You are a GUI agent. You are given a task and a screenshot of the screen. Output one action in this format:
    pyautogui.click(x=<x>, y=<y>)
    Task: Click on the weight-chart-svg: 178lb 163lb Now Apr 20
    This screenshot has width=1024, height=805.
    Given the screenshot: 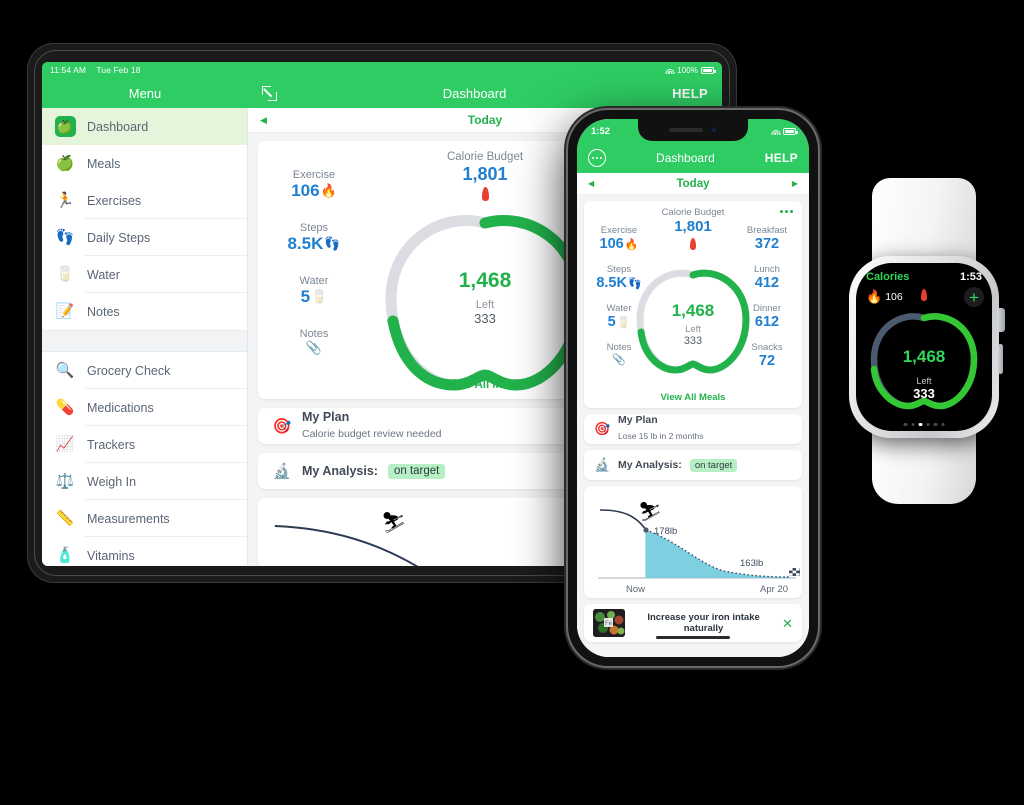 What is the action you would take?
    pyautogui.click(x=699, y=552)
    